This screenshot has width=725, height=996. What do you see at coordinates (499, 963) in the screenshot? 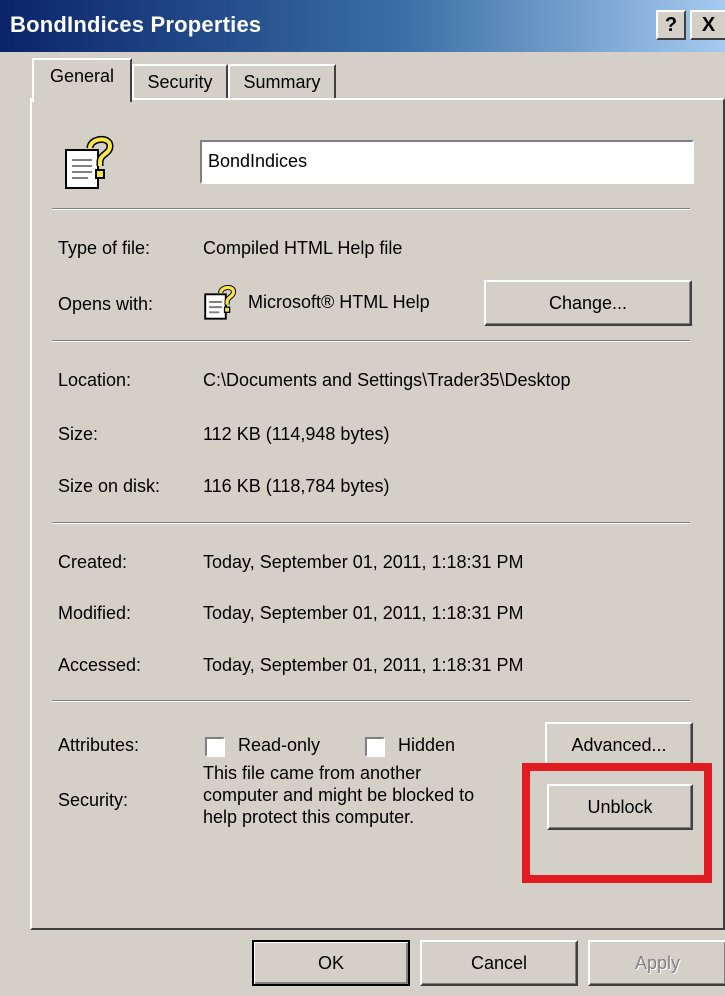
I see `cancel-button: Cancel` at bounding box center [499, 963].